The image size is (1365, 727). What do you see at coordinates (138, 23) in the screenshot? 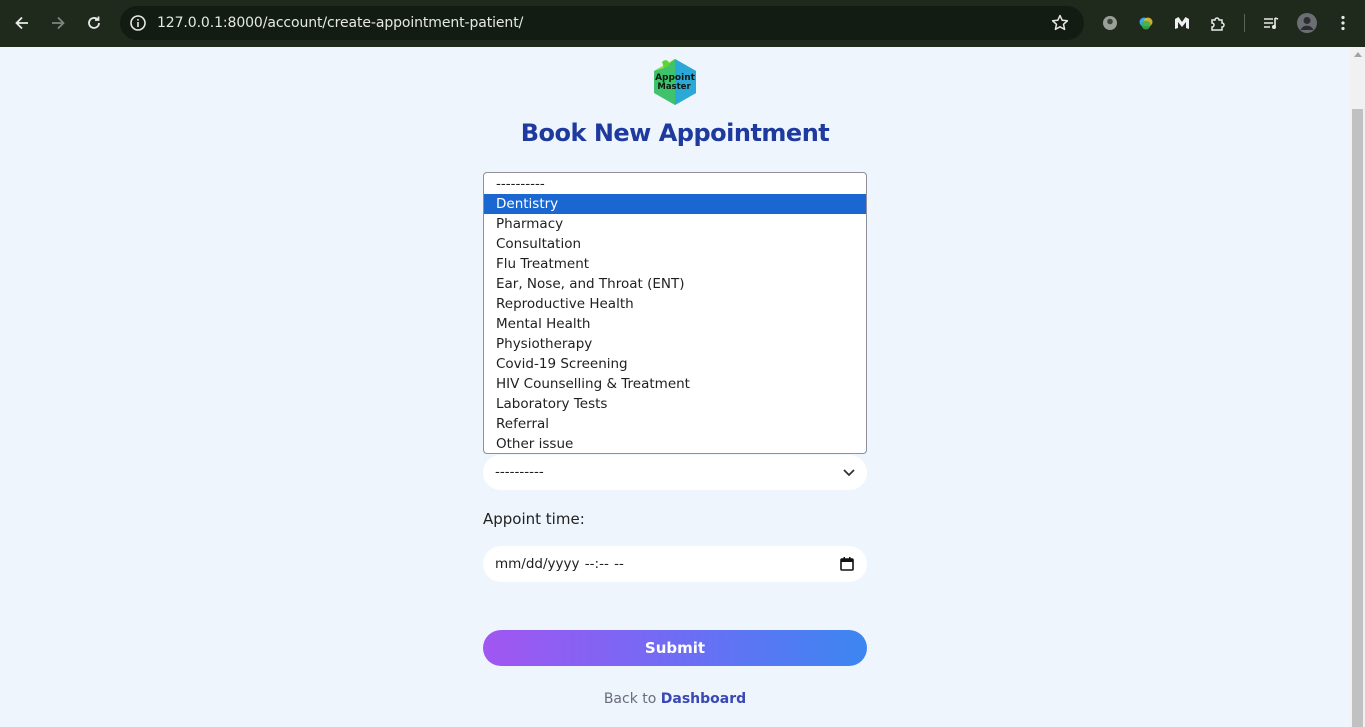
I see `site-info-icon` at bounding box center [138, 23].